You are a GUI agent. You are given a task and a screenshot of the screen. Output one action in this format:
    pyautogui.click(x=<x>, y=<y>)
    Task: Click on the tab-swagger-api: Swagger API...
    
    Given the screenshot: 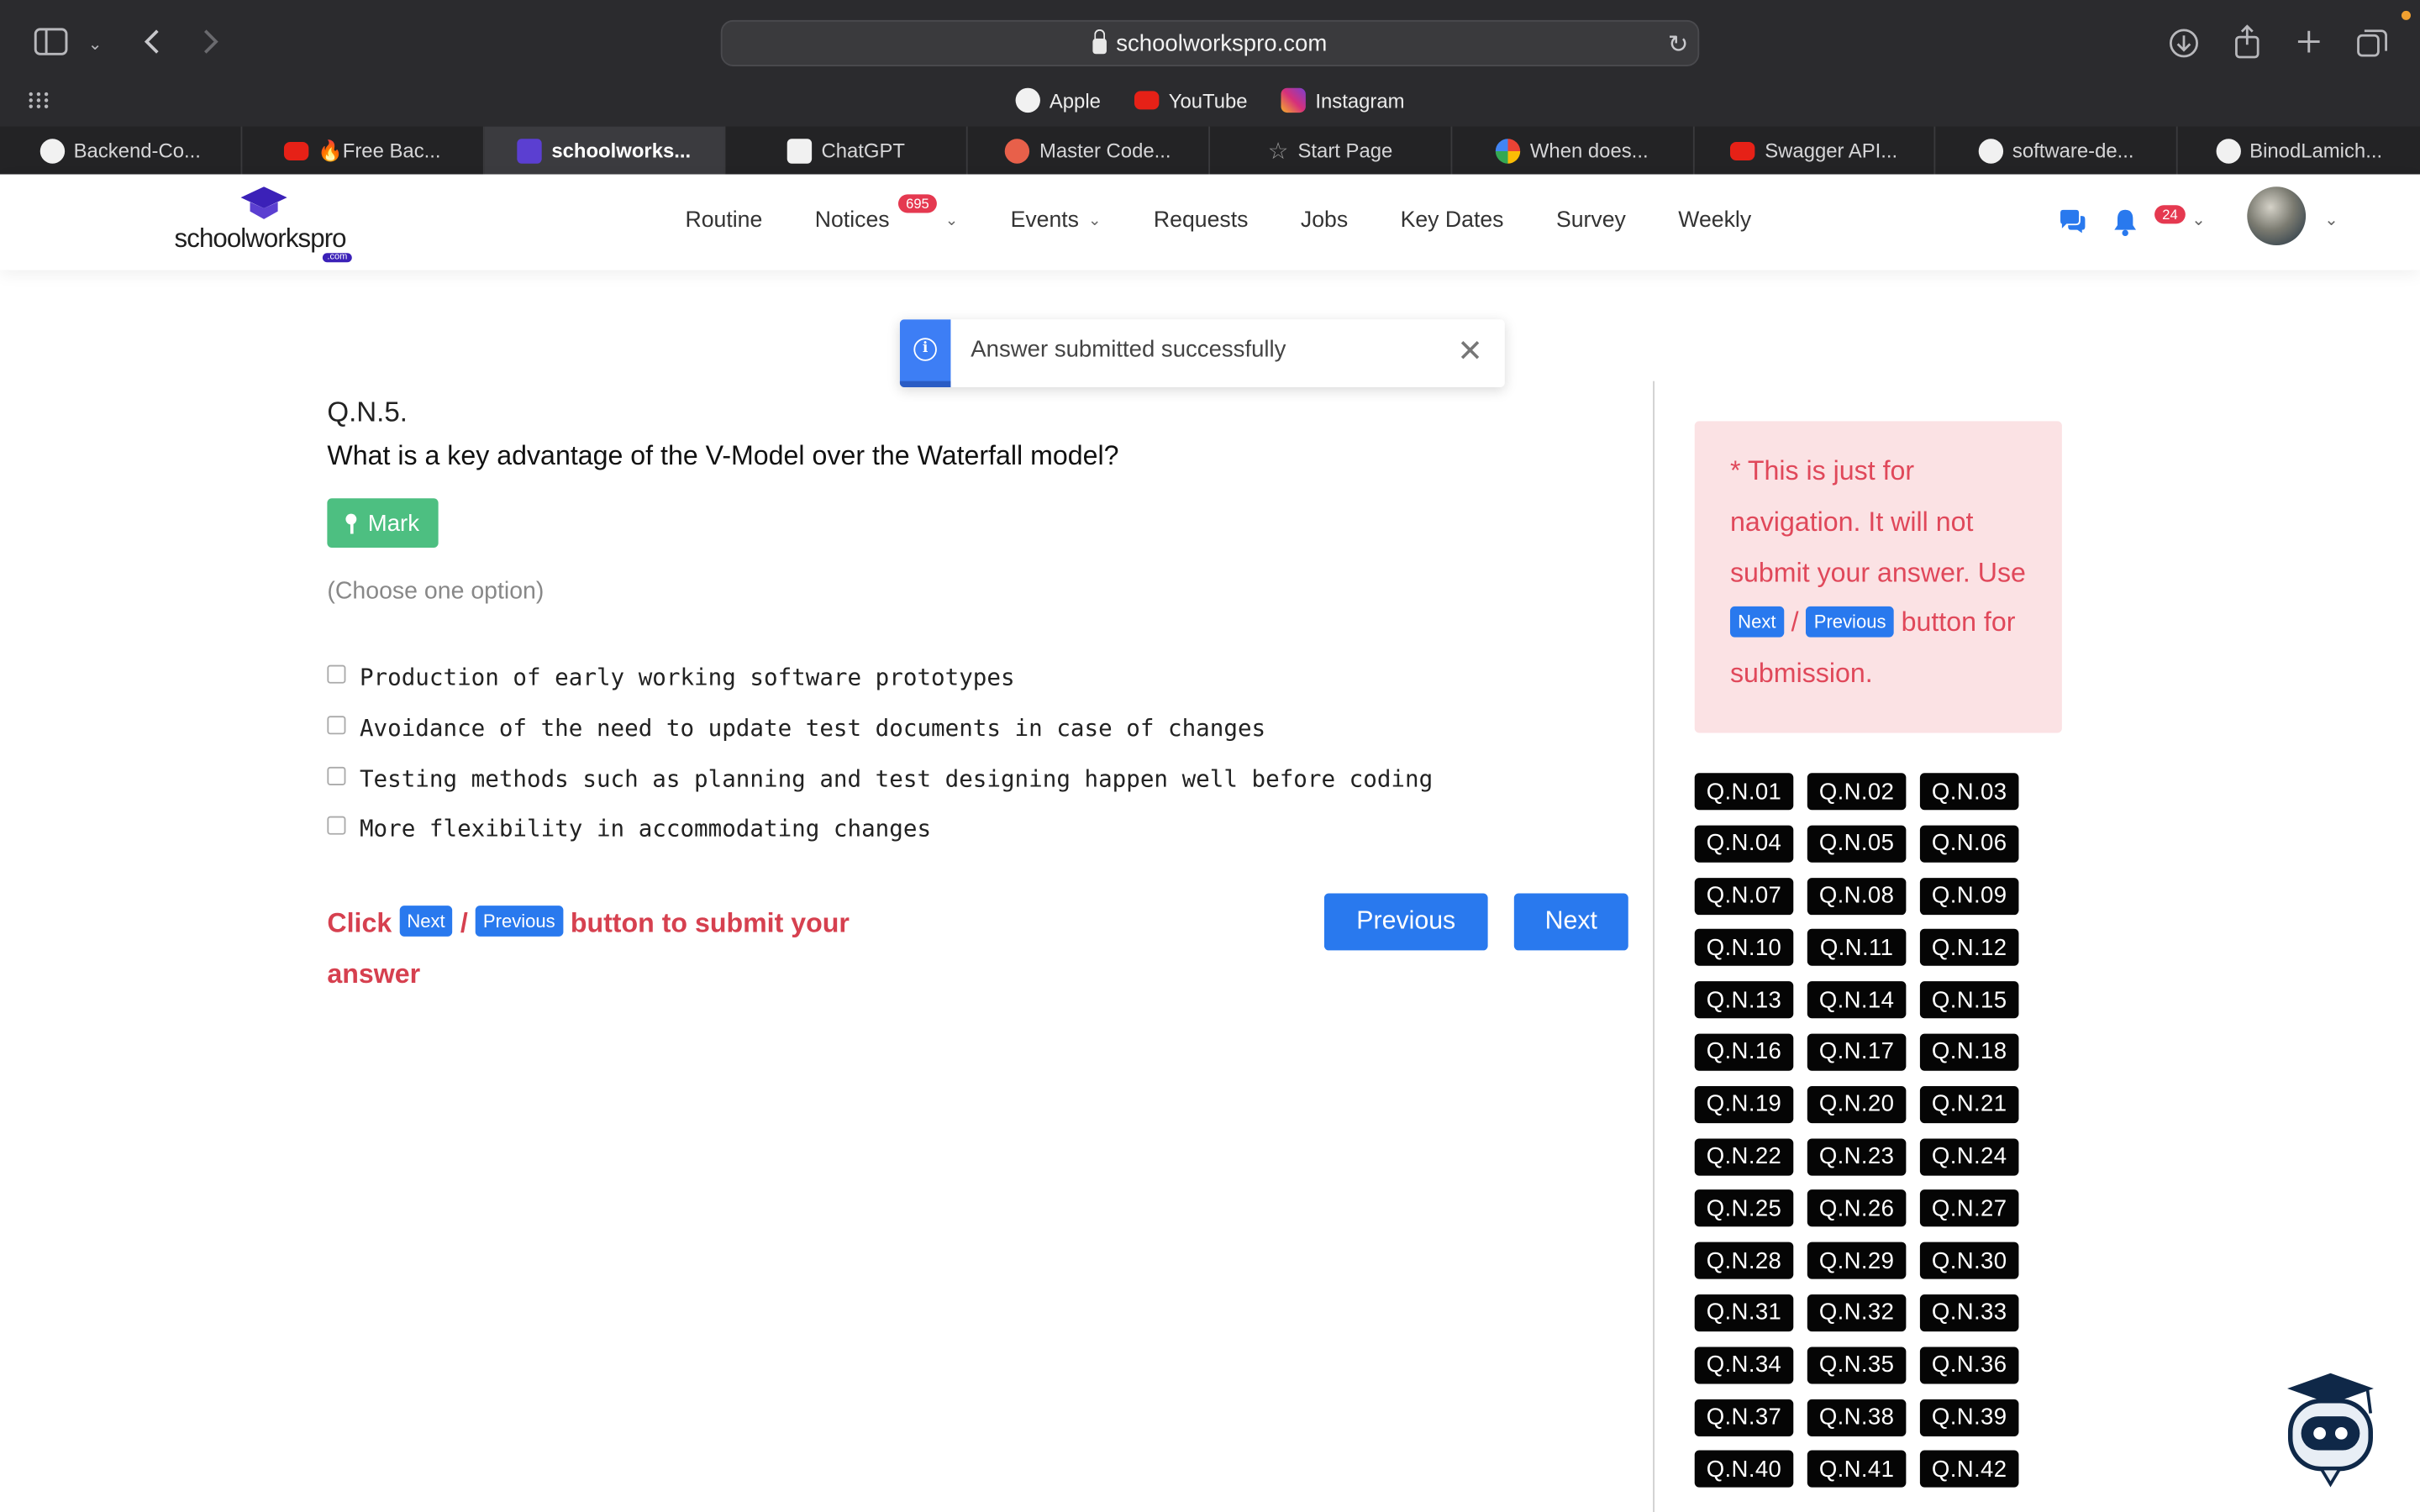 What is the action you would take?
    pyautogui.click(x=1815, y=150)
    